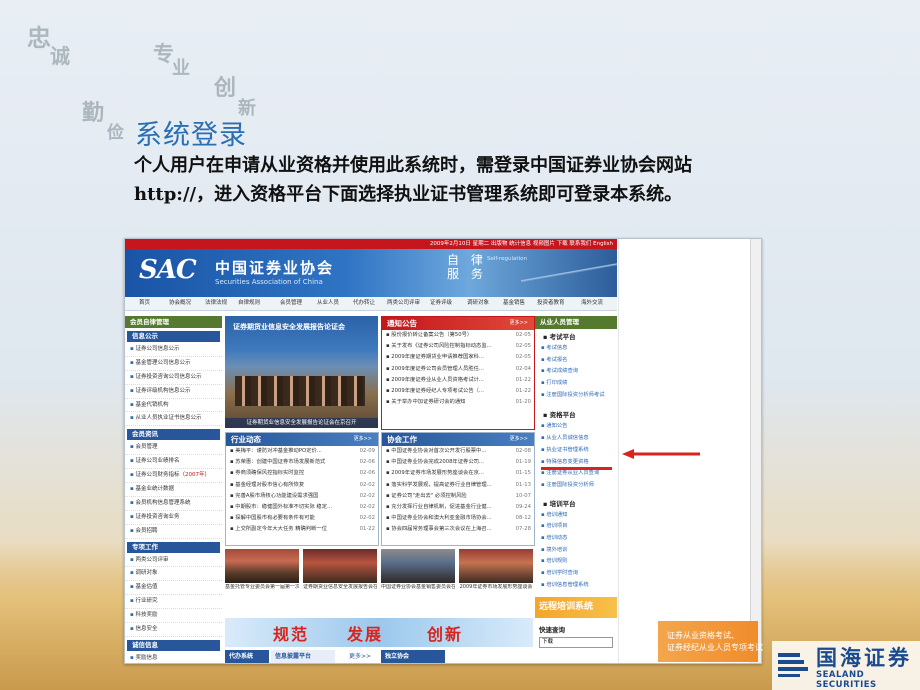  What do you see at coordinates (262, 587) in the screenshot?
I see `photo-caption: 基金托管专业委员会第一届第一次会议` at bounding box center [262, 587].